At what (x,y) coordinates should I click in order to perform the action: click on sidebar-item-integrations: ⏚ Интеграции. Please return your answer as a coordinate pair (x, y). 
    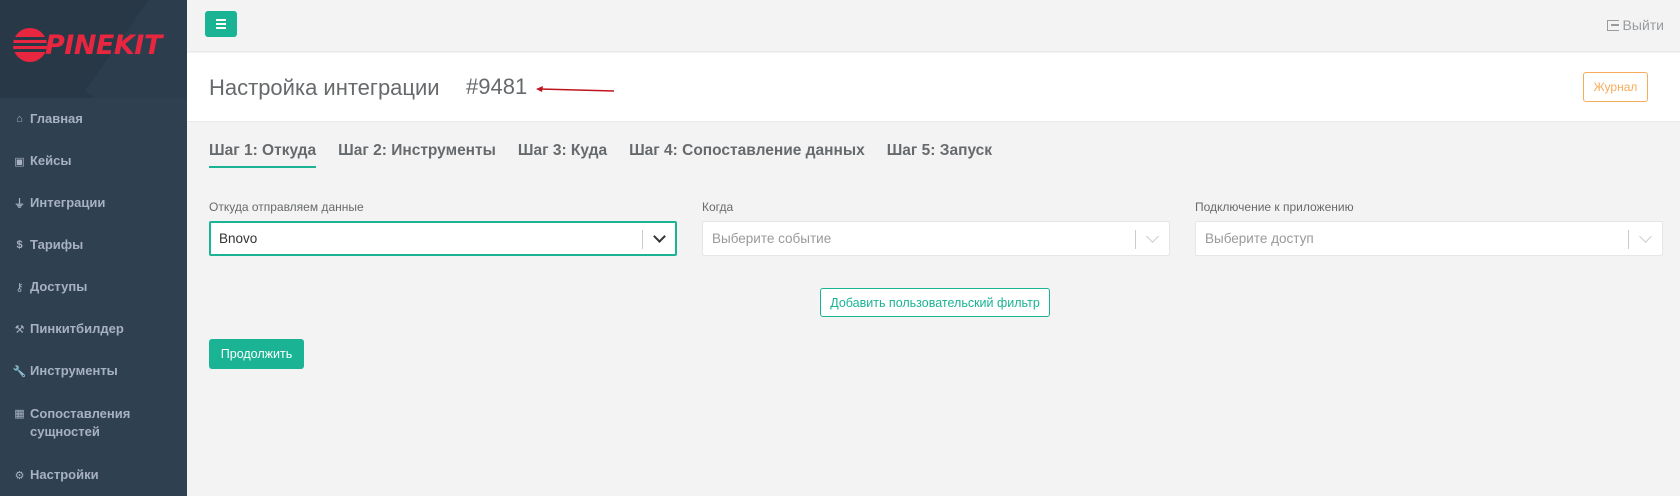
    Looking at the image, I should click on (93, 203).